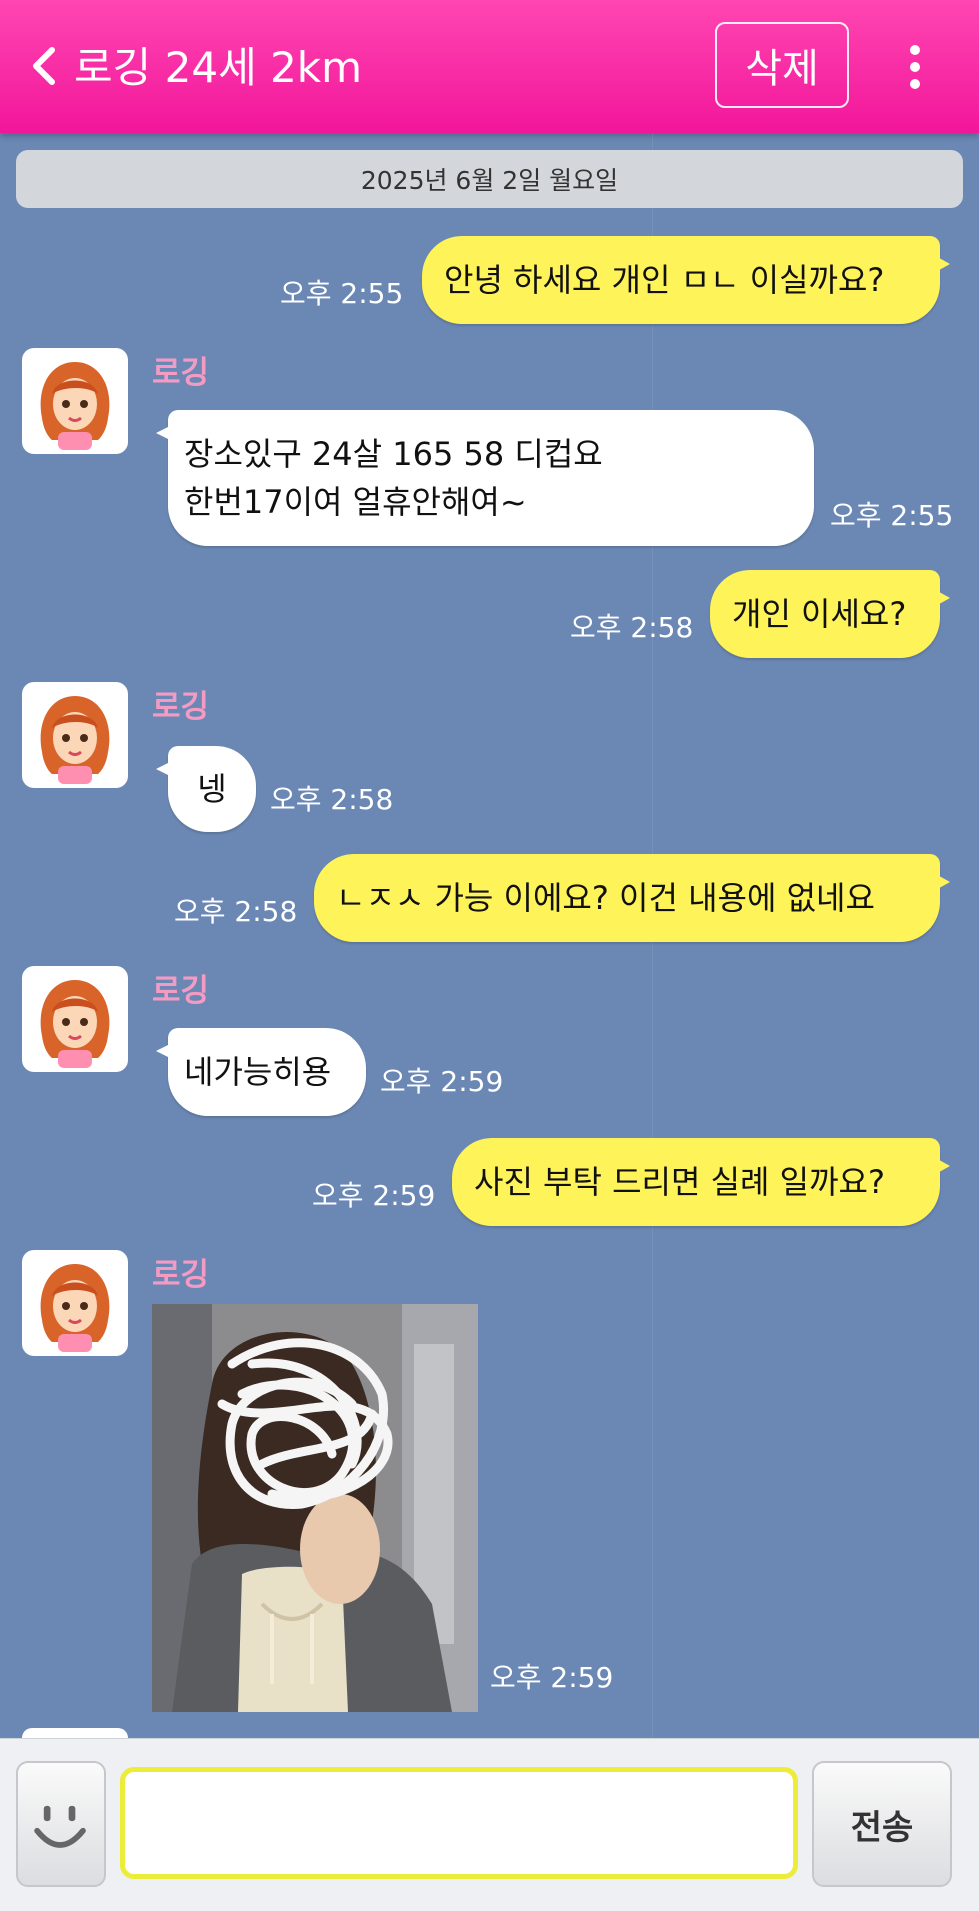 This screenshot has width=979, height=1911. Describe the element at coordinates (258, 1072) in the screenshot. I see `message-text: 네가능히용` at that location.